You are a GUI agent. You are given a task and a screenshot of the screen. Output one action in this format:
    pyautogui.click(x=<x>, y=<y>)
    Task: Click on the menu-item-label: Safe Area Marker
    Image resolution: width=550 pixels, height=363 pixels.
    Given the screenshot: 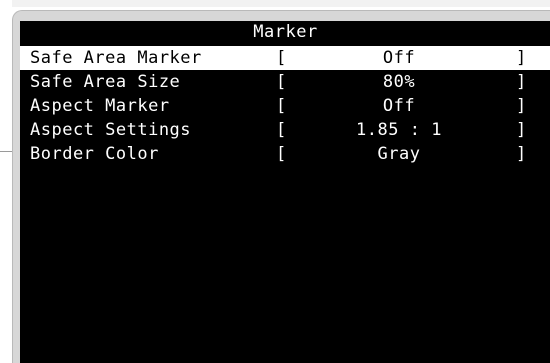 What is the action you would take?
    pyautogui.click(x=116, y=58)
    